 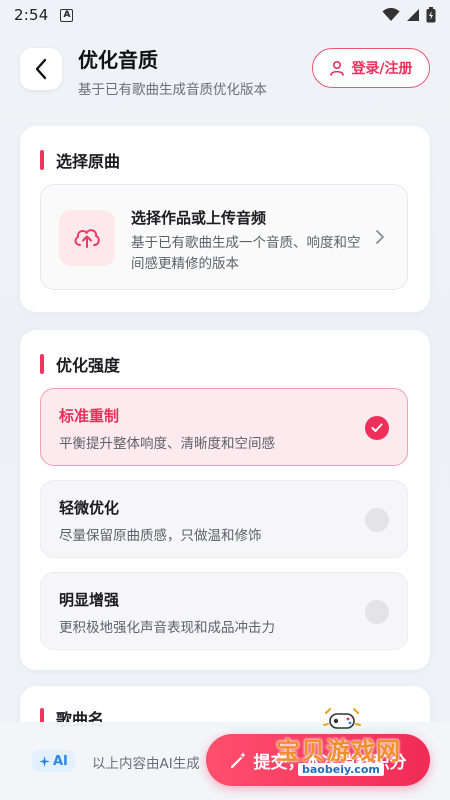 I want to click on section-title-text: 选择原曲, so click(x=88, y=161).